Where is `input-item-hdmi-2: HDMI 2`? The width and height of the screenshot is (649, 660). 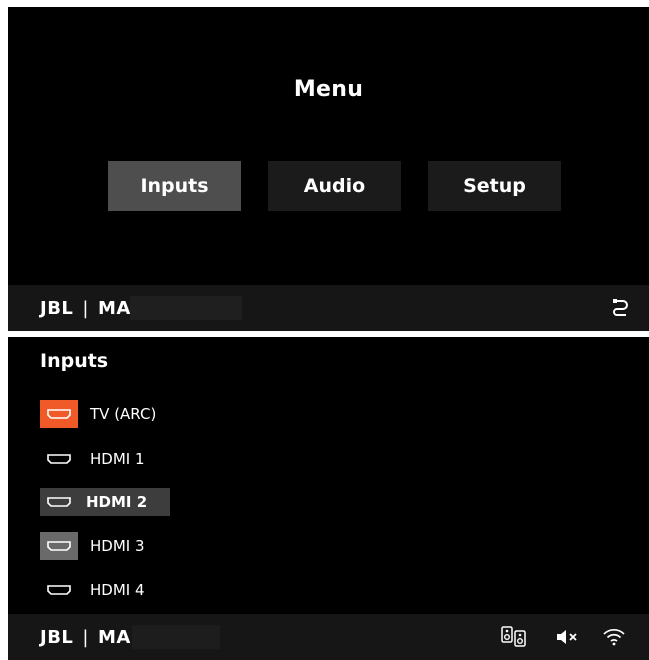 input-item-hdmi-2: HDMI 2 is located at coordinates (105, 502).